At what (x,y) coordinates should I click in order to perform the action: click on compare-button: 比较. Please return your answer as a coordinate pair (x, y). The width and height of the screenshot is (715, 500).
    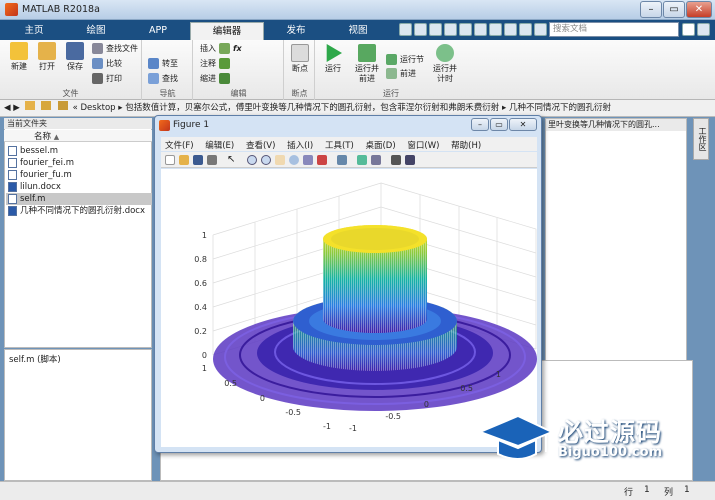
    Looking at the image, I should click on (107, 63).